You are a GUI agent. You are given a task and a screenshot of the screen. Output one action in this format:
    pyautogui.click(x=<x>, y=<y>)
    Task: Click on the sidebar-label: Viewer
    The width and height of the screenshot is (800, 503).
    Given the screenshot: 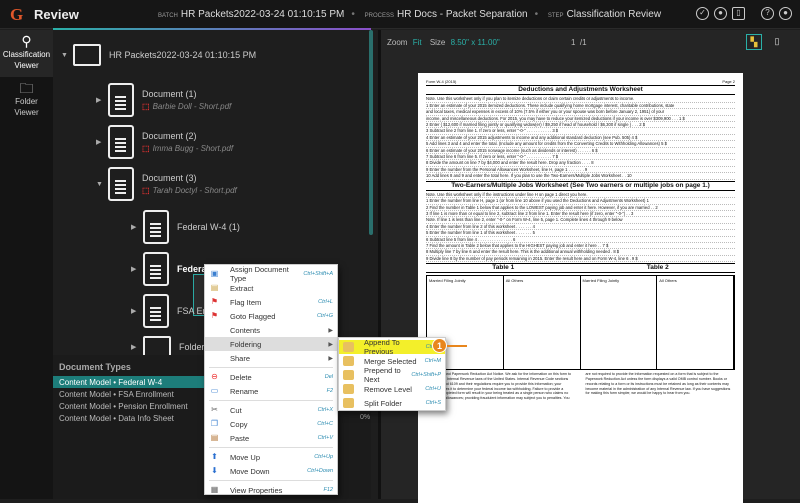 What is the action you would take?
    pyautogui.click(x=26, y=112)
    